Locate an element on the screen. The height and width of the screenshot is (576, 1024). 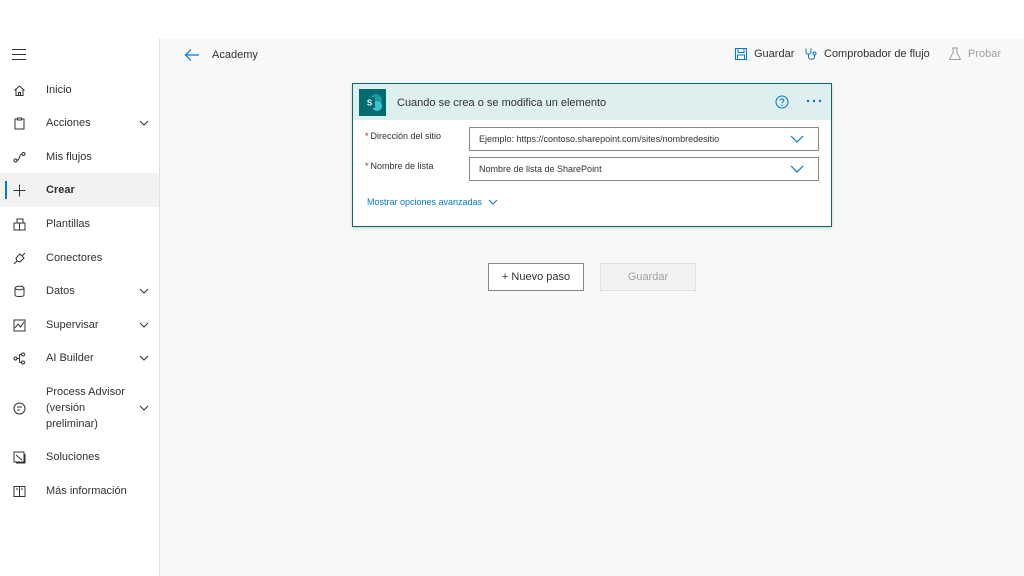
list-name-label: * Nombre de lista is located at coordinates (399, 166).